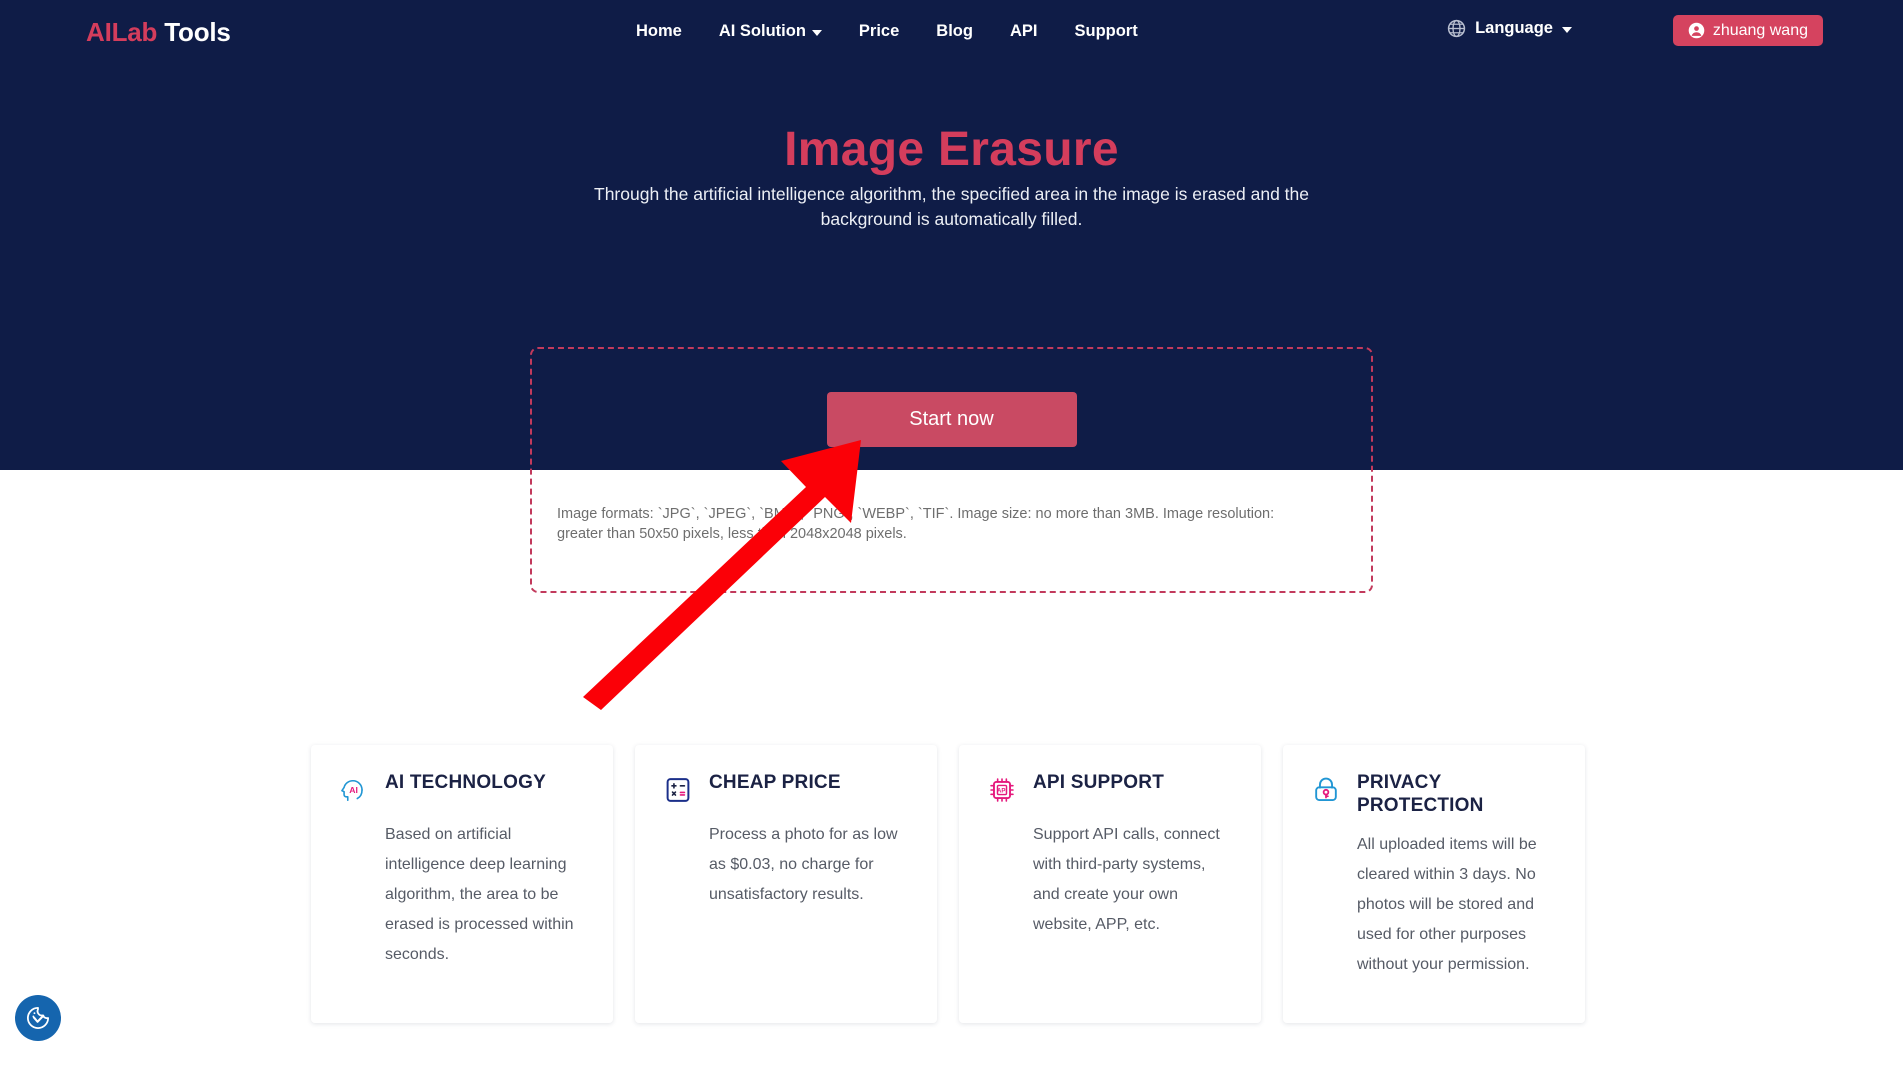 The height and width of the screenshot is (1067, 1903). What do you see at coordinates (1696, 30) in the screenshot?
I see `user-circle-icon` at bounding box center [1696, 30].